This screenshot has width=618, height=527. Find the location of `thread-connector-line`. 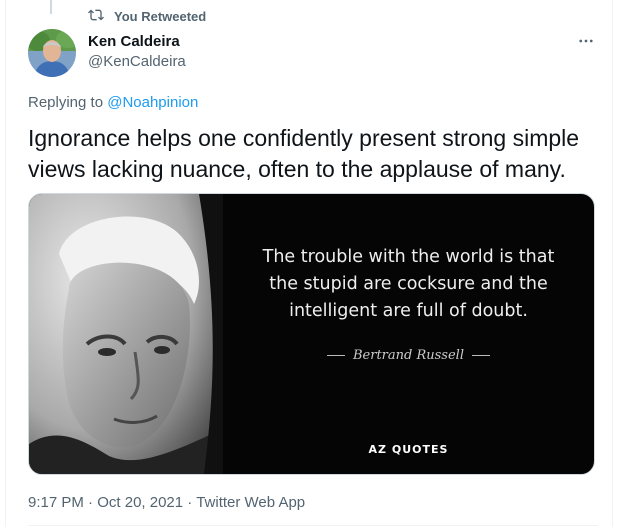

thread-connector-line is located at coordinates (51, 7).